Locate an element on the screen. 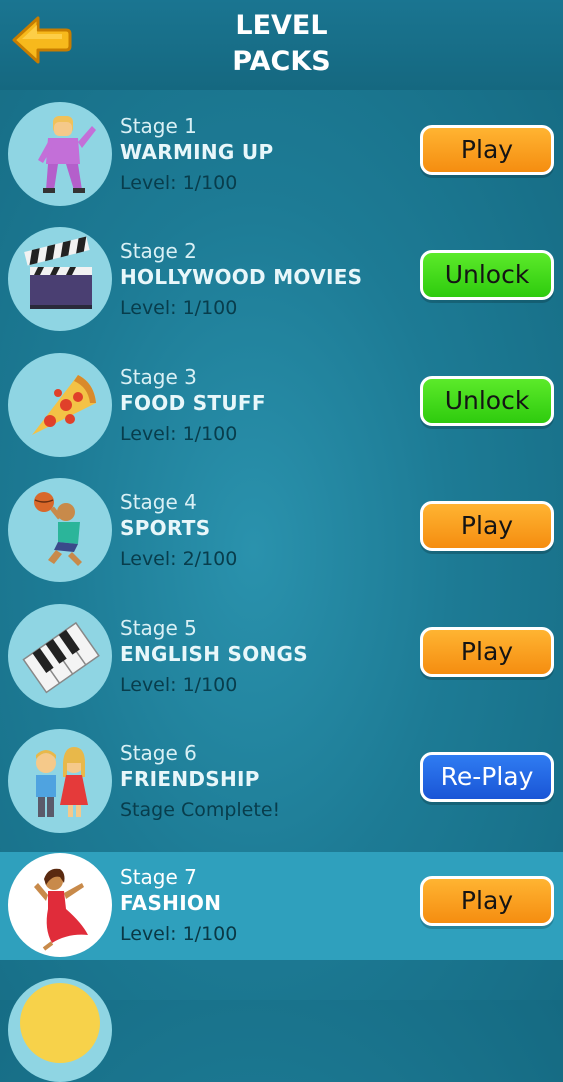 Image resolution: width=563 pixels, height=1082 pixels. stage-number: Stage 7 is located at coordinates (158, 877).